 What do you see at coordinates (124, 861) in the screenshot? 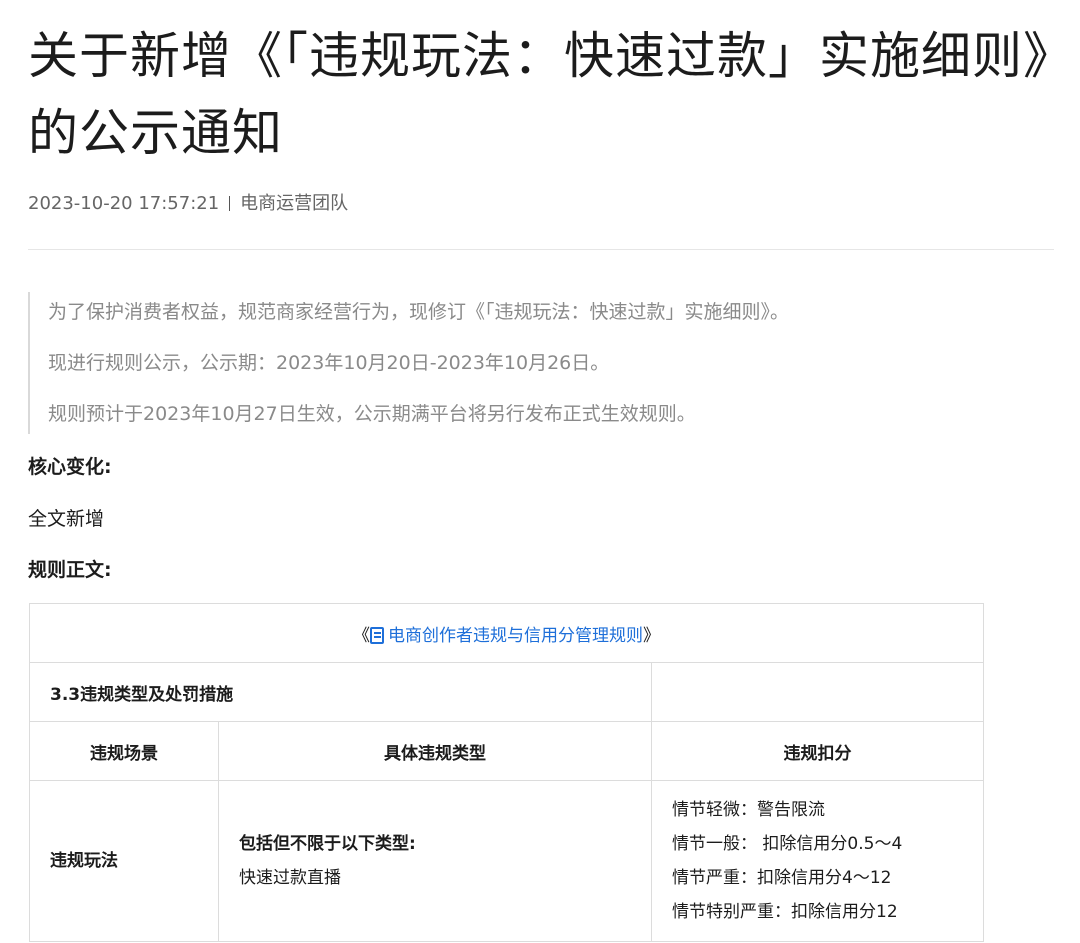
I see `violation-scene: 违规玩法` at bounding box center [124, 861].